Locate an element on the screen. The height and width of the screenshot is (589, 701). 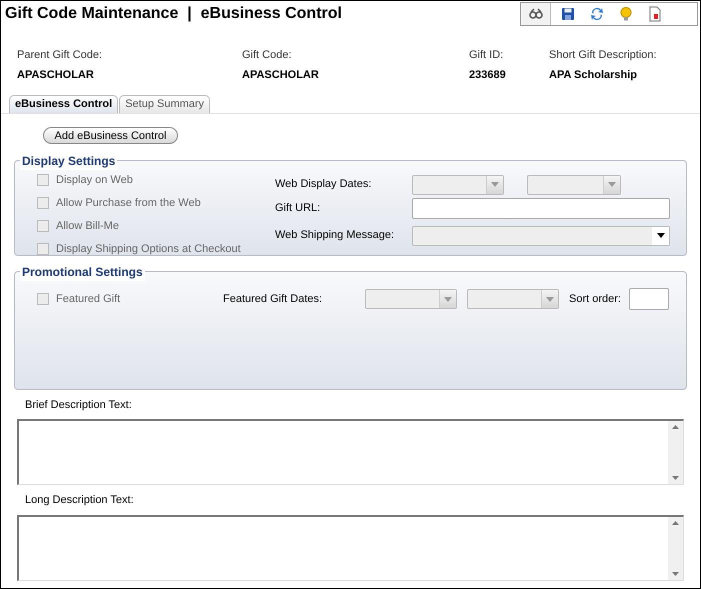
field-label: Gift URL: is located at coordinates (298, 208).